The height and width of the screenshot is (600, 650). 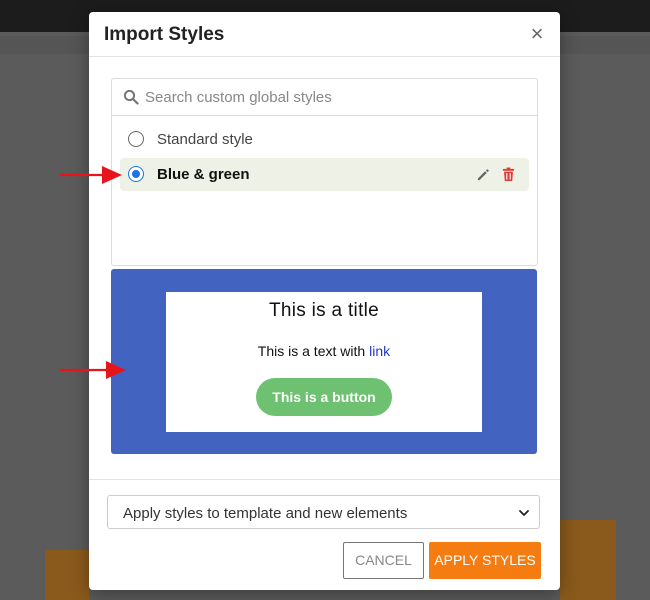 What do you see at coordinates (324, 34) in the screenshot?
I see `modal-header: Import Styles ×` at bounding box center [324, 34].